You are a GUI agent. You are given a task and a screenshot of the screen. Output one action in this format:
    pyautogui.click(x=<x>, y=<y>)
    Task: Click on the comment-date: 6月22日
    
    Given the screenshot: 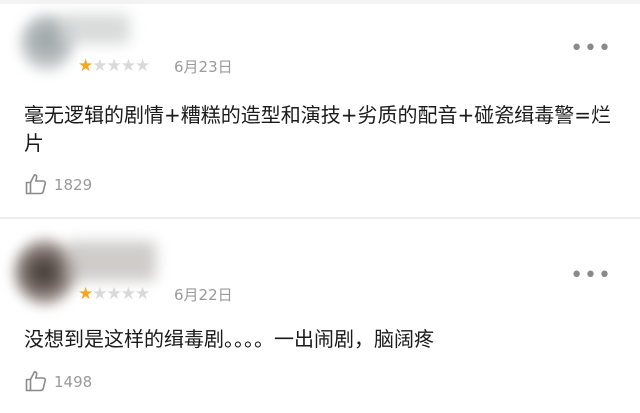 What is the action you would take?
    pyautogui.click(x=203, y=295)
    